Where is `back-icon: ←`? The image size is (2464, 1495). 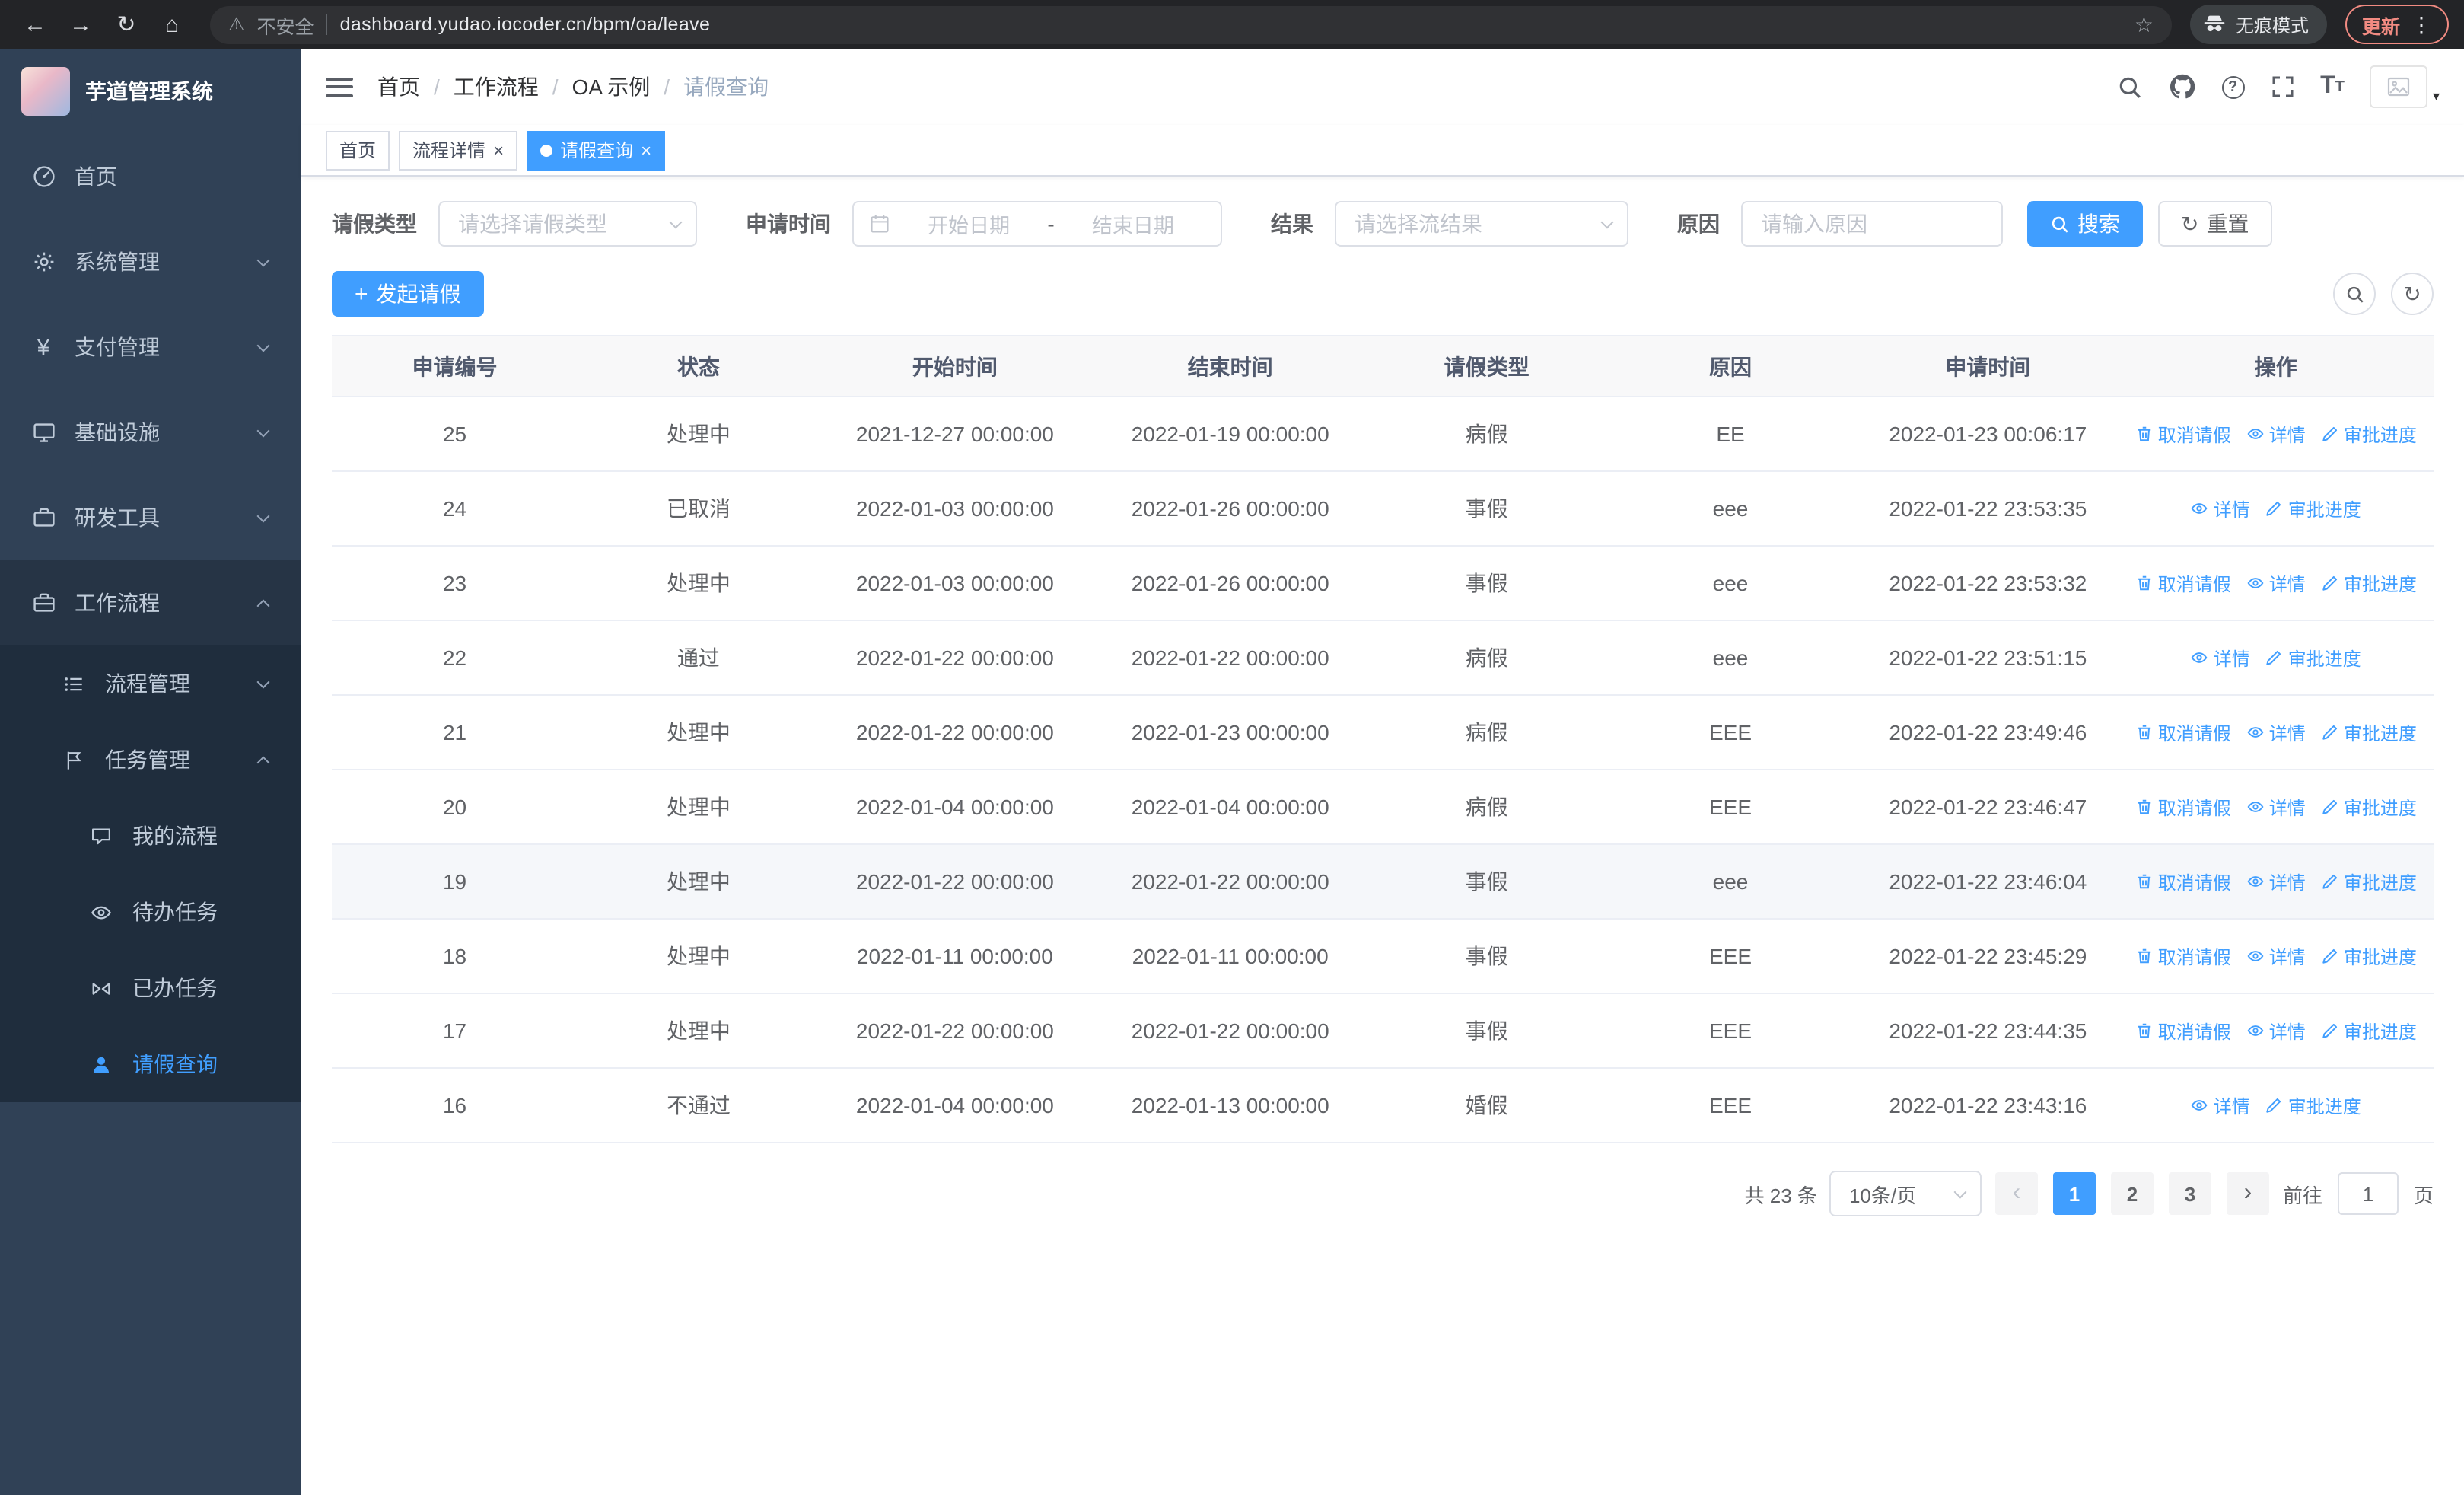 back-icon: ← is located at coordinates (35, 25).